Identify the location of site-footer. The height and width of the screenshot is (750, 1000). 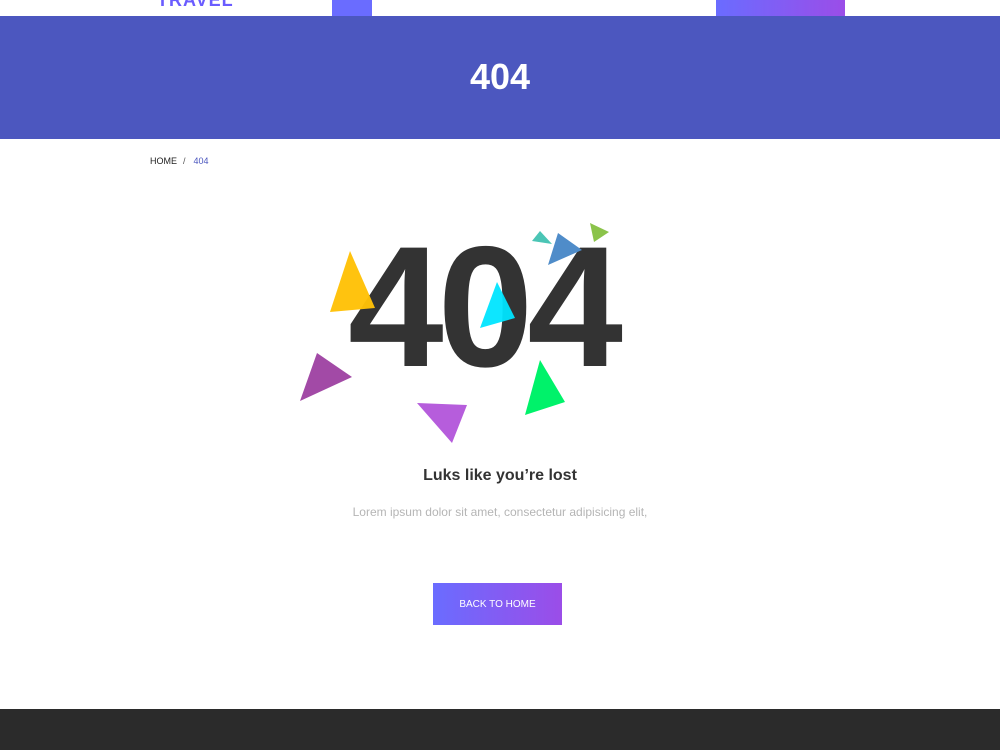
(500, 729).